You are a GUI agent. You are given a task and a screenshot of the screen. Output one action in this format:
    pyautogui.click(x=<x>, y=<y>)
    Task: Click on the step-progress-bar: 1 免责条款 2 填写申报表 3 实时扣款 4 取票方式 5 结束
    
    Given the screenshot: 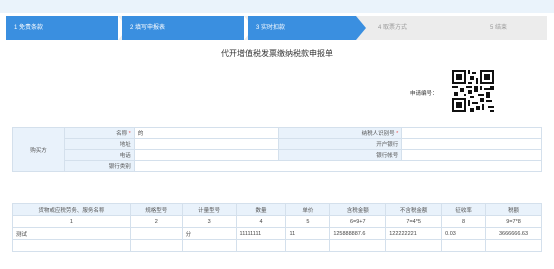 What is the action you would take?
    pyautogui.click(x=276, y=28)
    